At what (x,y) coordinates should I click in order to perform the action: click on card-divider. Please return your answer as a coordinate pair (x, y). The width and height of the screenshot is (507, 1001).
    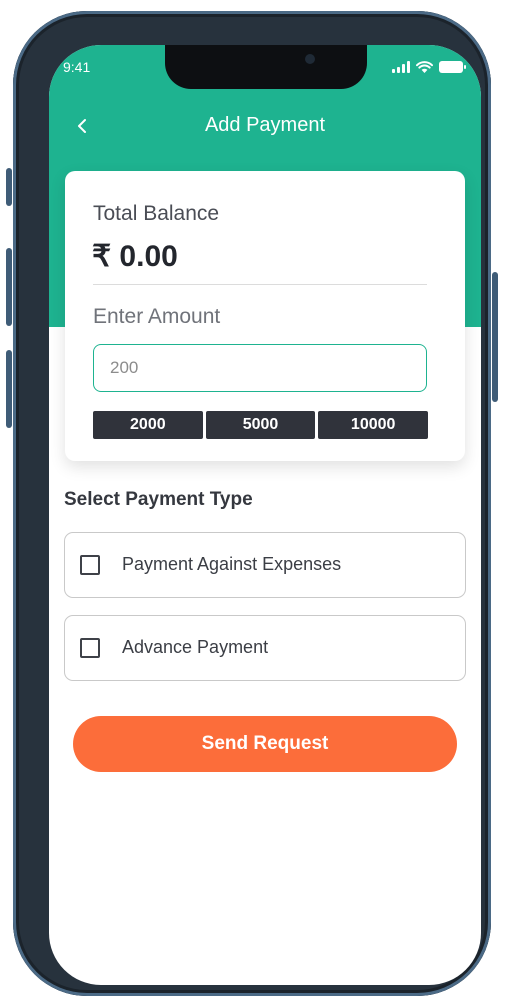
    Looking at the image, I should click on (260, 284).